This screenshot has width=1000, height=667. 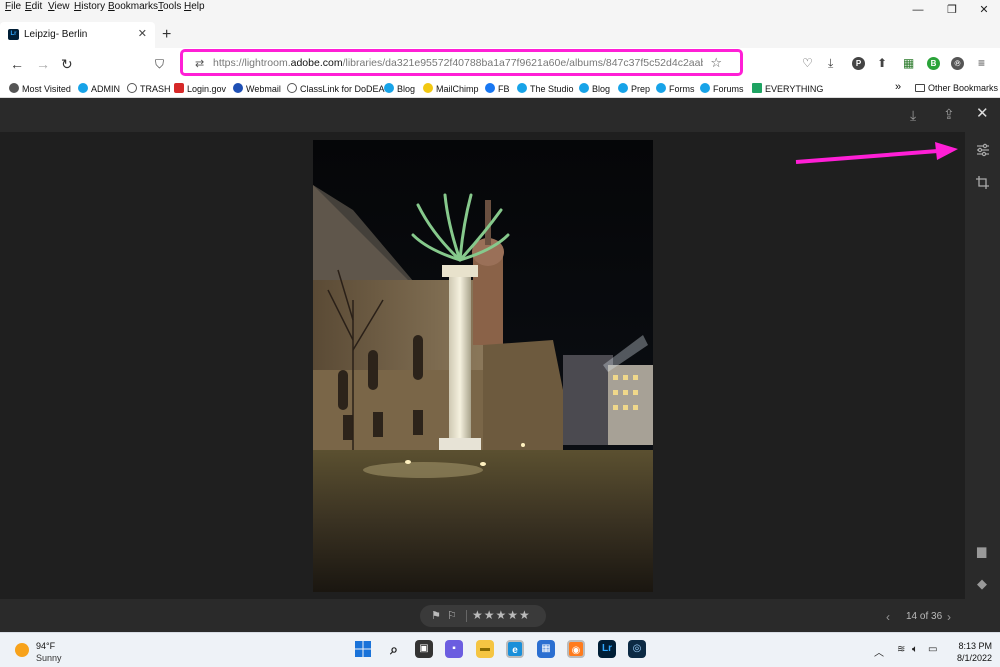 What do you see at coordinates (22, 650) in the screenshot?
I see `sun-weather-icon` at bounding box center [22, 650].